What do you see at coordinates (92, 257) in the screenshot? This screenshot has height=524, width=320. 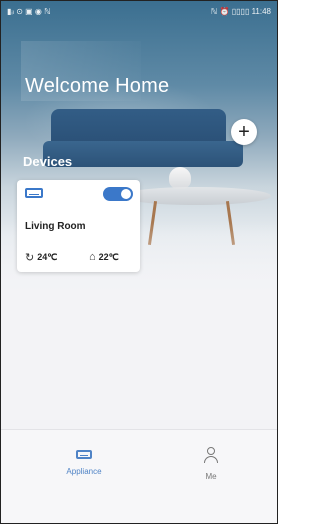 I see `home-temperature-icon: ⌂` at bounding box center [92, 257].